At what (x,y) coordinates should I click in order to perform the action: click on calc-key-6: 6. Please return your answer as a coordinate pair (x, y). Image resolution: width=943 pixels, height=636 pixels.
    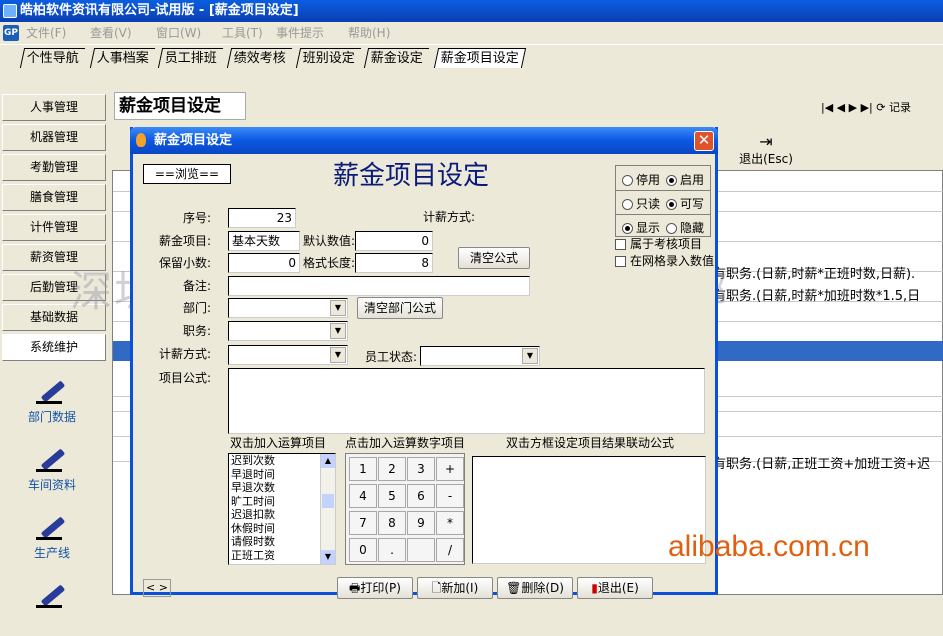
    Looking at the image, I should click on (421, 496).